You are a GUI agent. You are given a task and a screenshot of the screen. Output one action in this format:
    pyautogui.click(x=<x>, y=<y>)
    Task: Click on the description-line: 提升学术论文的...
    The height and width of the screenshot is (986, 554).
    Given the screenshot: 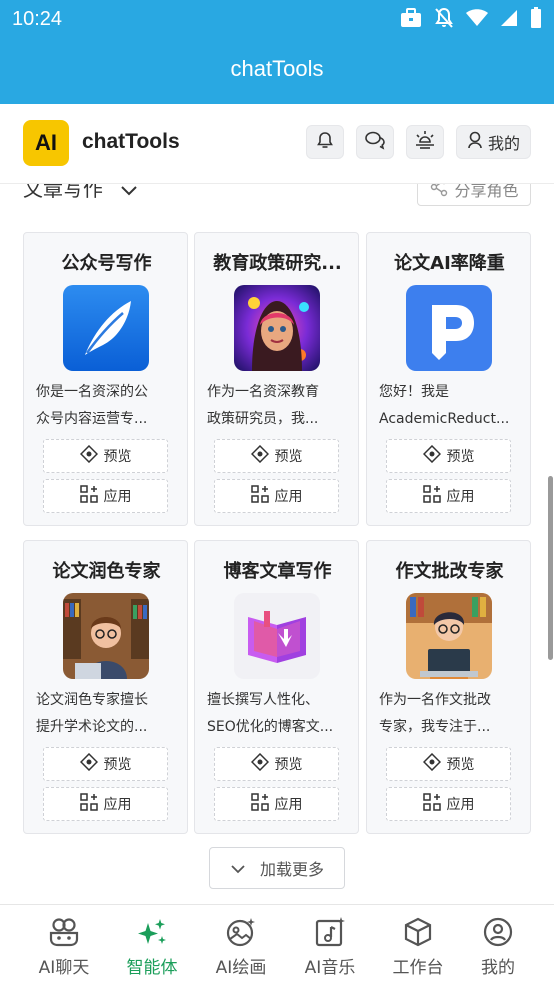 What is the action you would take?
    pyautogui.click(x=92, y=727)
    